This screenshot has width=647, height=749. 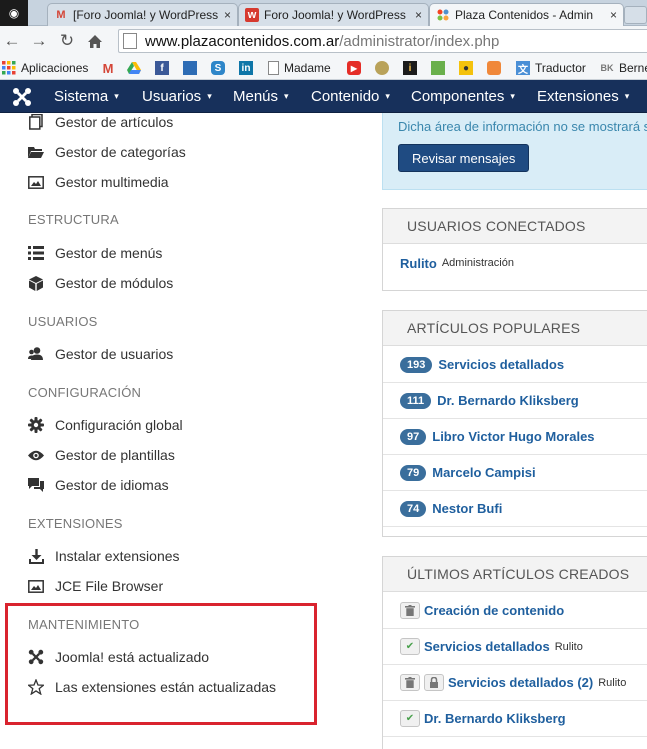 I want to click on list-item: 193 Servicios detallados, so click(x=515, y=365).